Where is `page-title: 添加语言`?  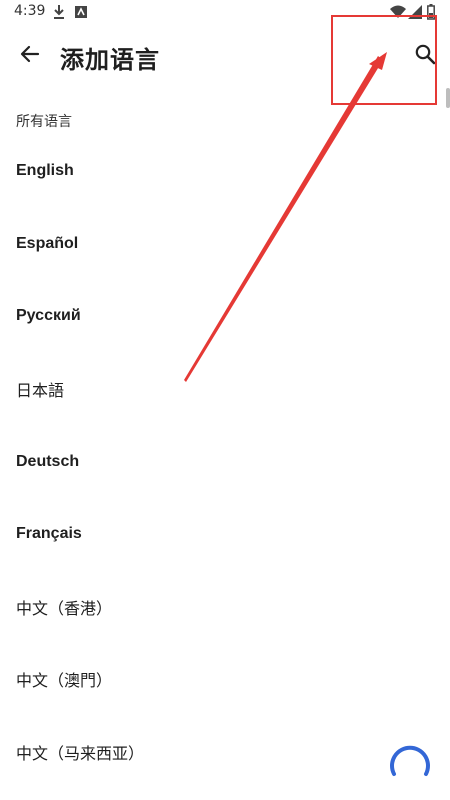
page-title: 添加语言 is located at coordinates (110, 60).